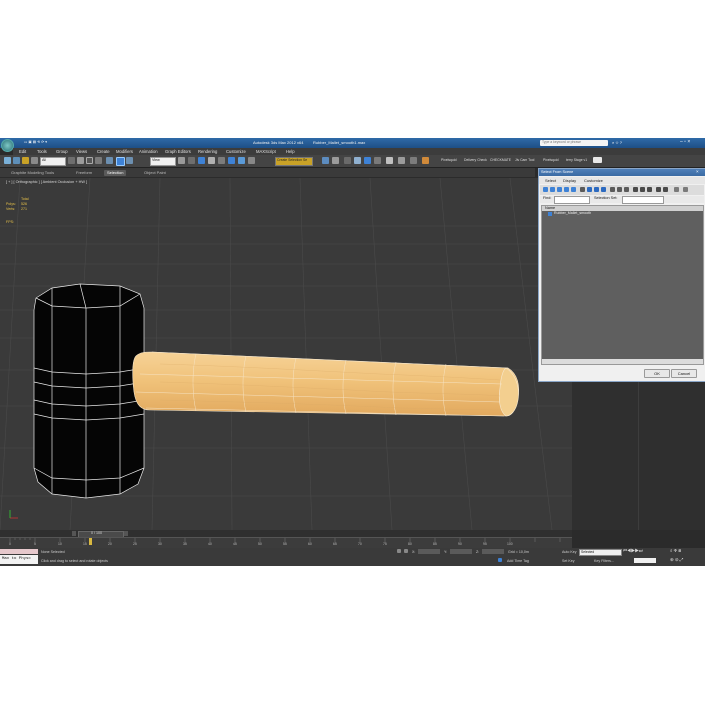 The height and width of the screenshot is (705, 705). I want to click on bind-space-warp-icon, so click(34, 160).